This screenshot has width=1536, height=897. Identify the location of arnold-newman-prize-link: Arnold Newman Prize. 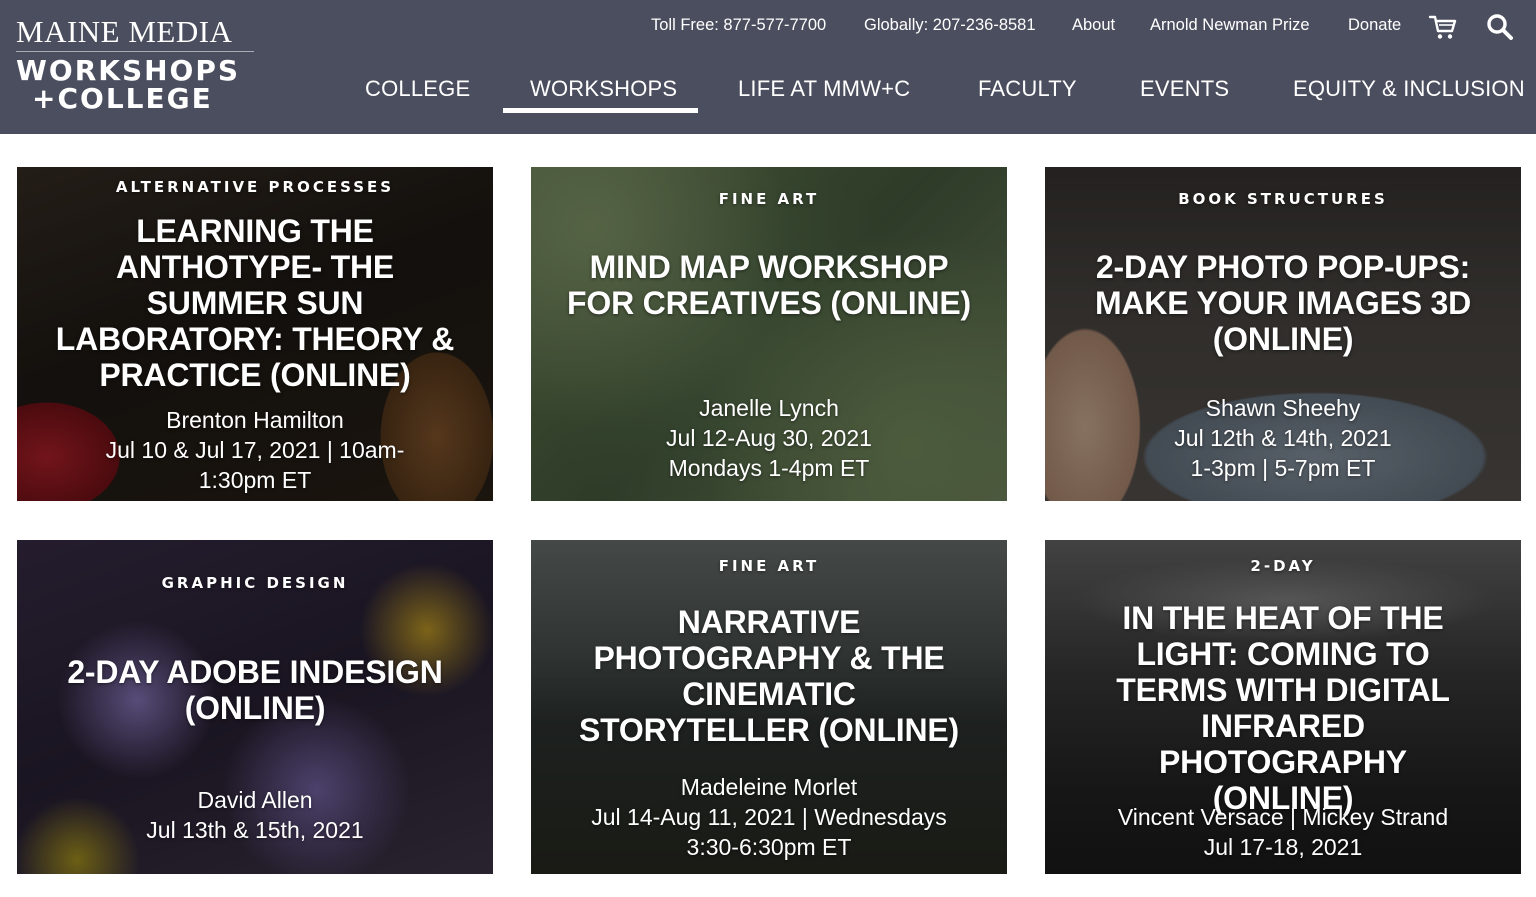
(1230, 27).